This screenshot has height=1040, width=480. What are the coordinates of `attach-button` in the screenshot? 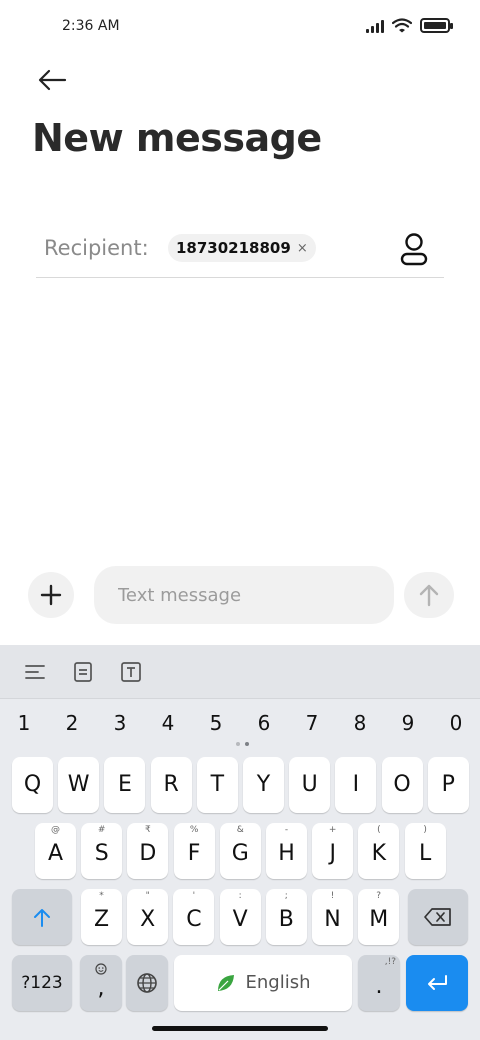 It's located at (51, 595).